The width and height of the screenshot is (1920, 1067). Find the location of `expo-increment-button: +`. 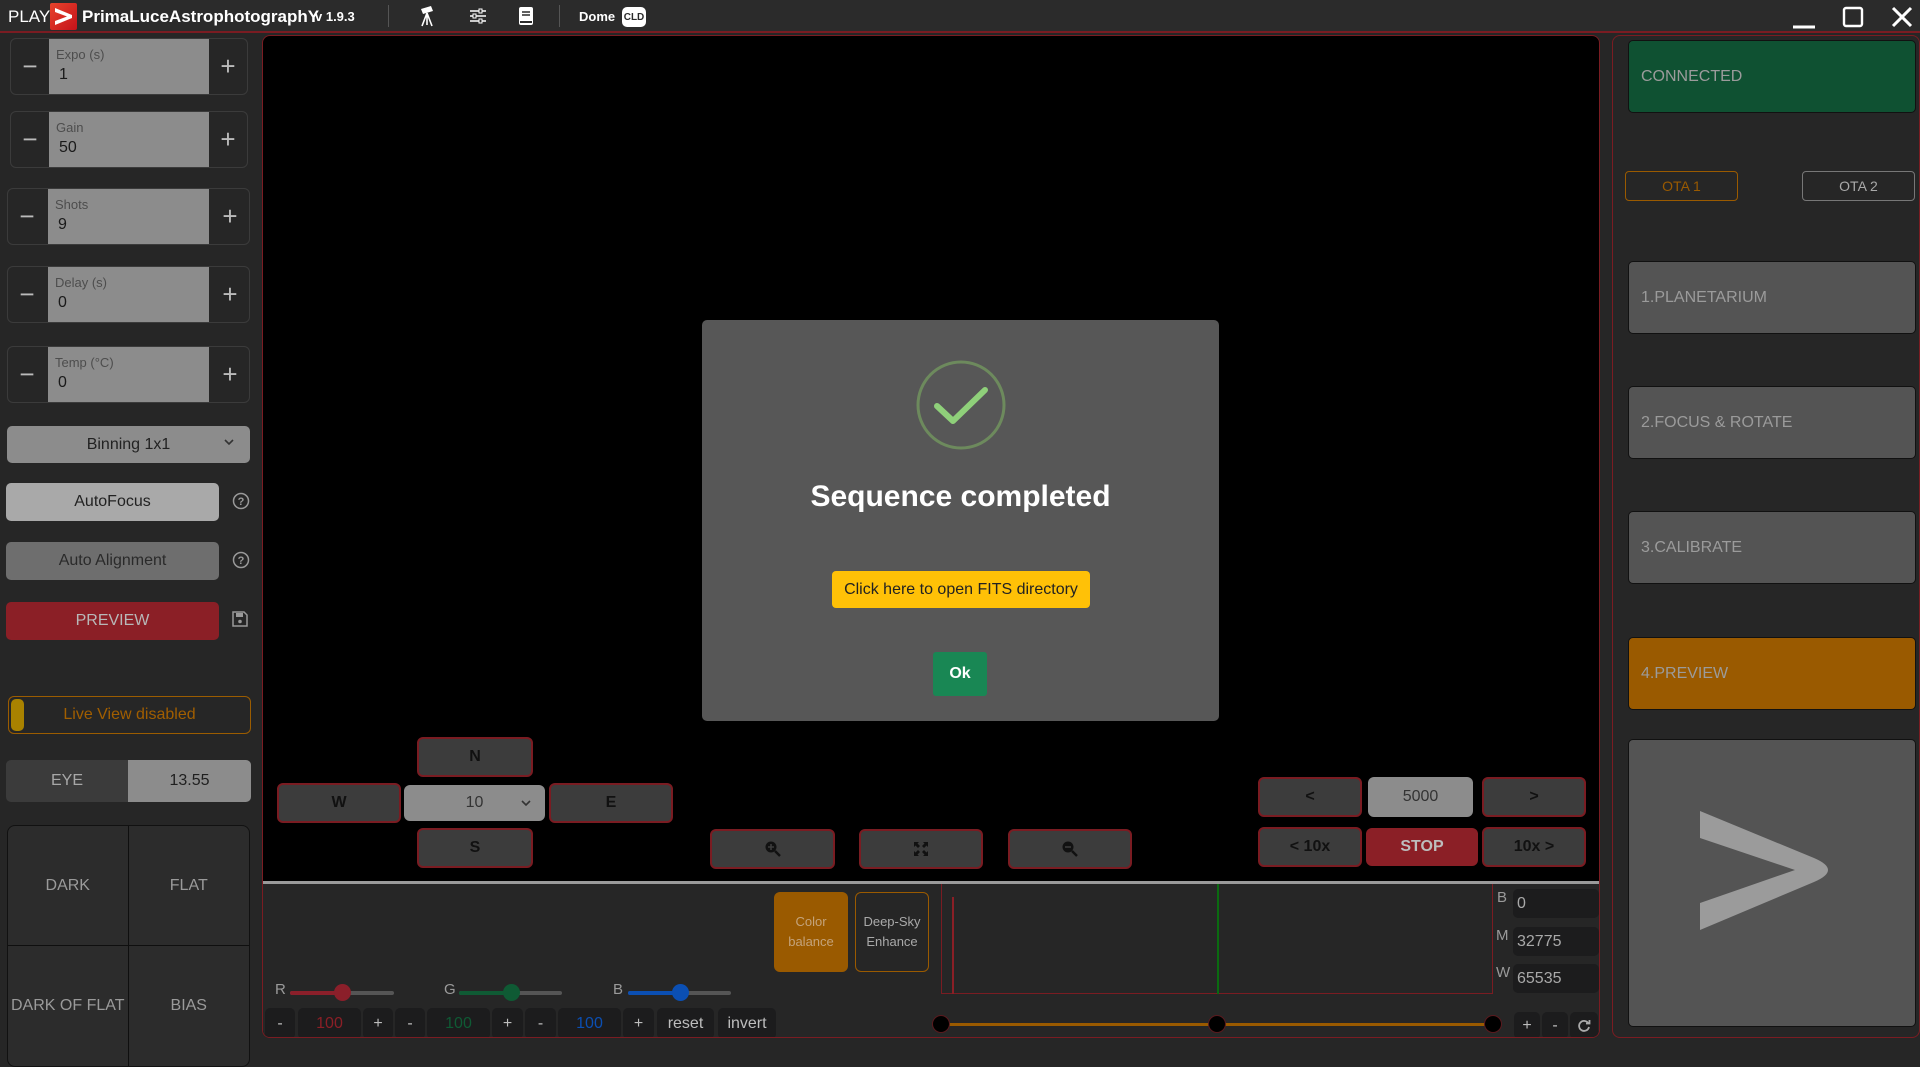

expo-increment-button: + is located at coordinates (228, 66).